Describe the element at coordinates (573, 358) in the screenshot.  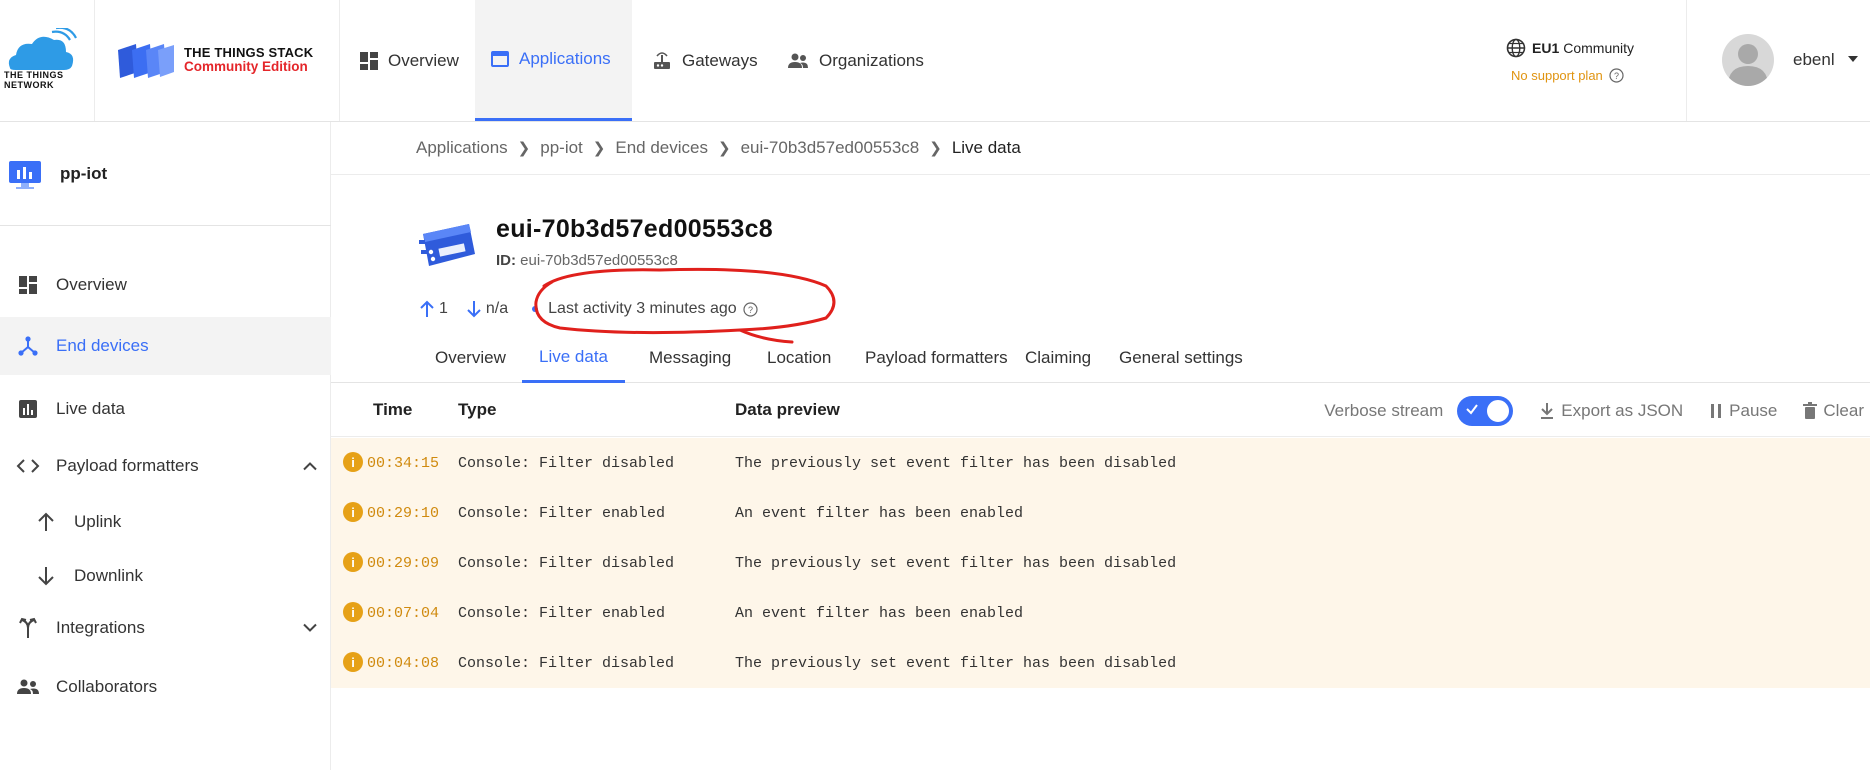
I see `tab-live-data: Live data` at that location.